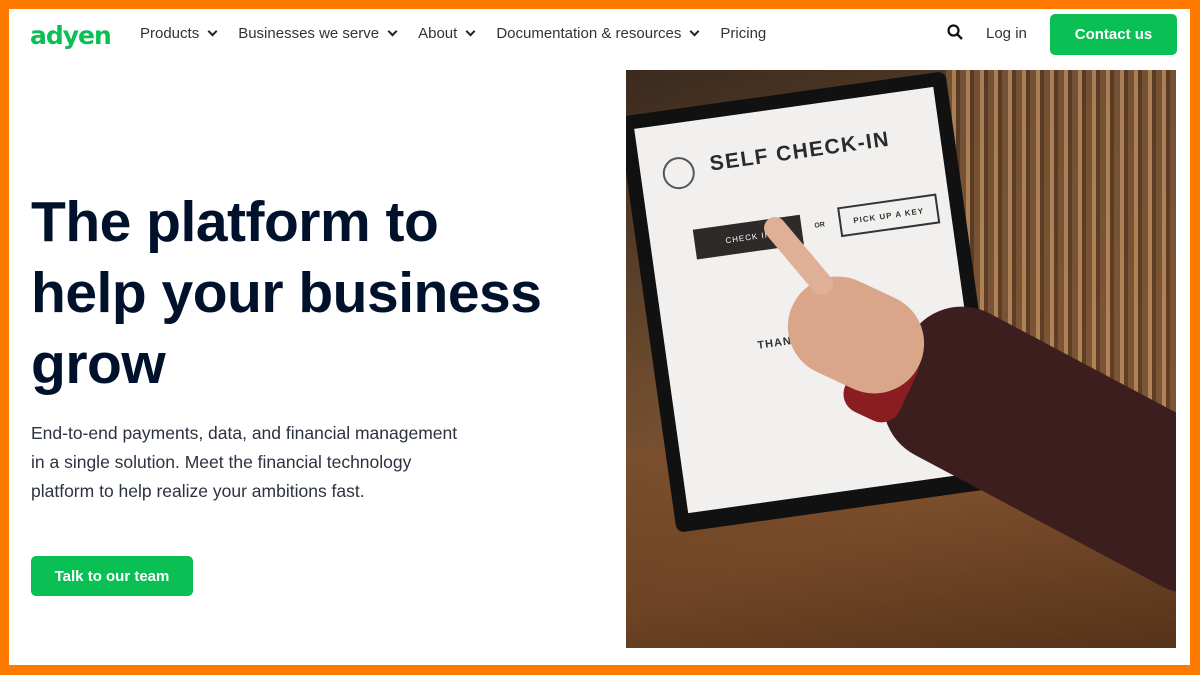  I want to click on nav-products: Products, so click(179, 33).